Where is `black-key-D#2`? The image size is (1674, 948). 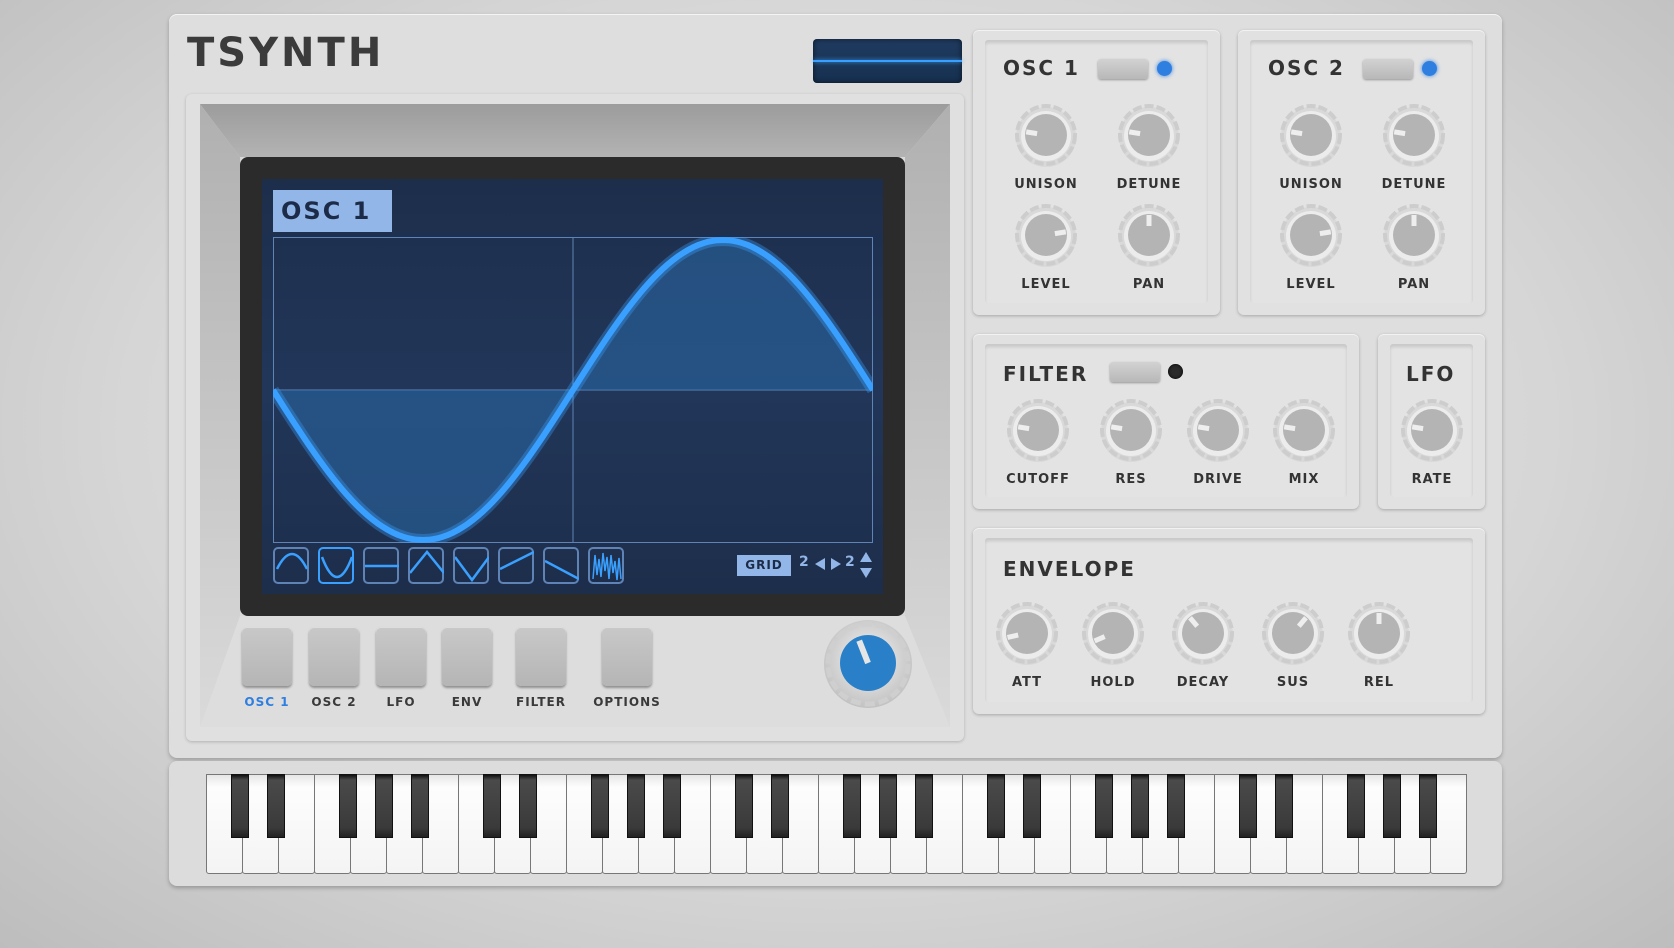 black-key-D#2 is located at coordinates (528, 806).